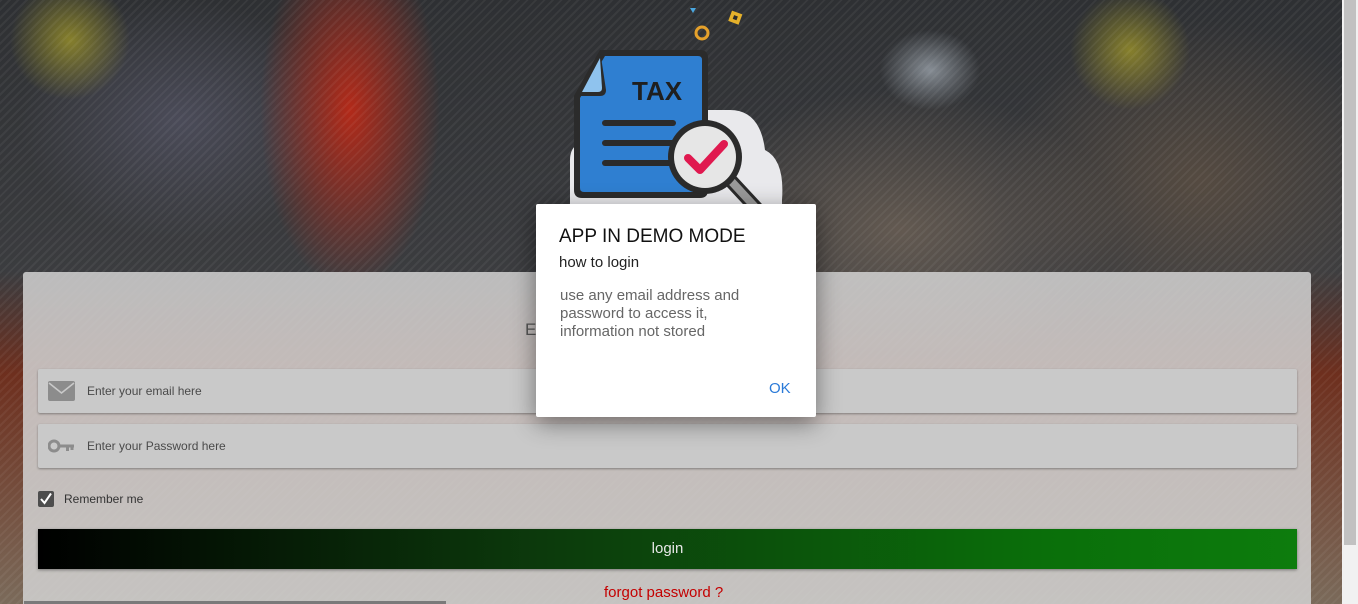 This screenshot has width=1358, height=604. I want to click on logo-text: TAX, so click(657, 91).